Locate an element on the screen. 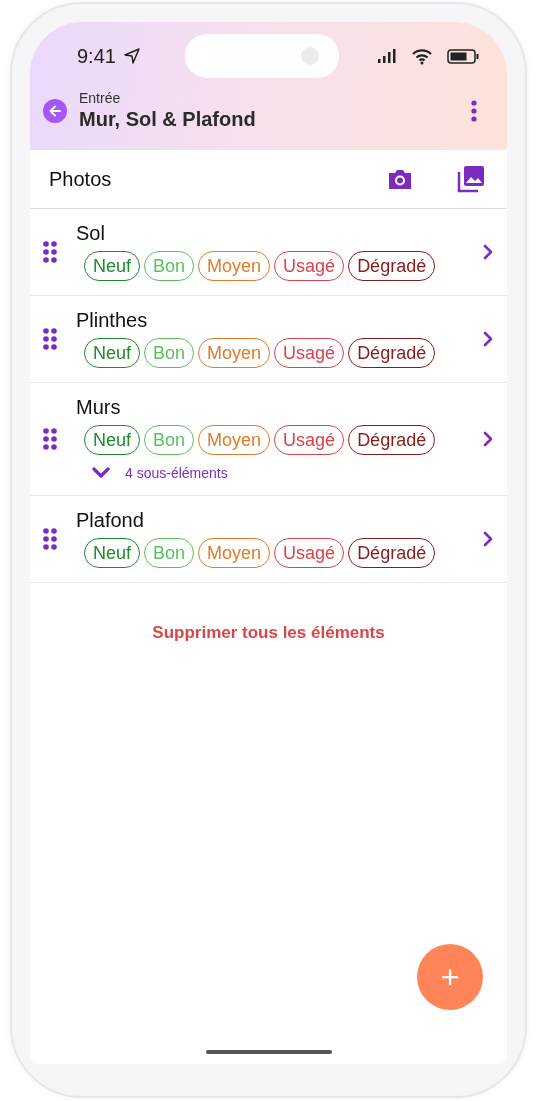 The height and width of the screenshot is (1101, 537). gallery-icon is located at coordinates (471, 179).